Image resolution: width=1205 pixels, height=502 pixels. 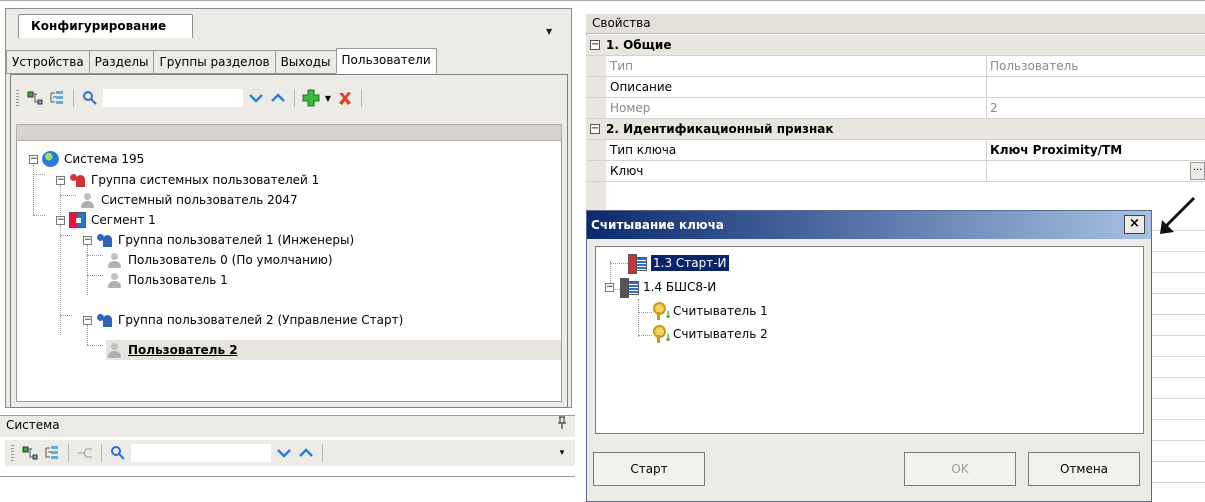 I want to click on property-row-description: Описание, so click(x=895, y=87).